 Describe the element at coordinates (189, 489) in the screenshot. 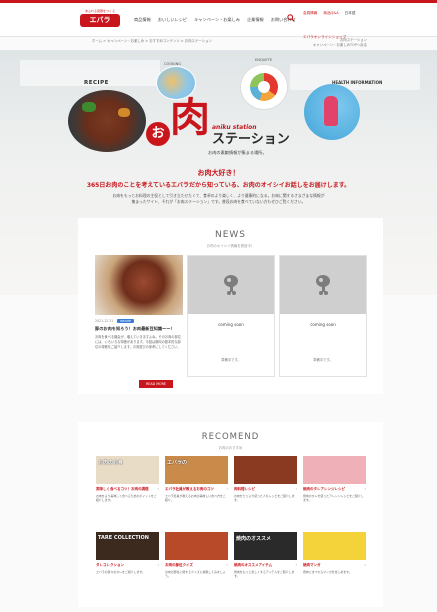

I see `recommend-card-title: エバラ社員が教えるお肉のコツ` at that location.